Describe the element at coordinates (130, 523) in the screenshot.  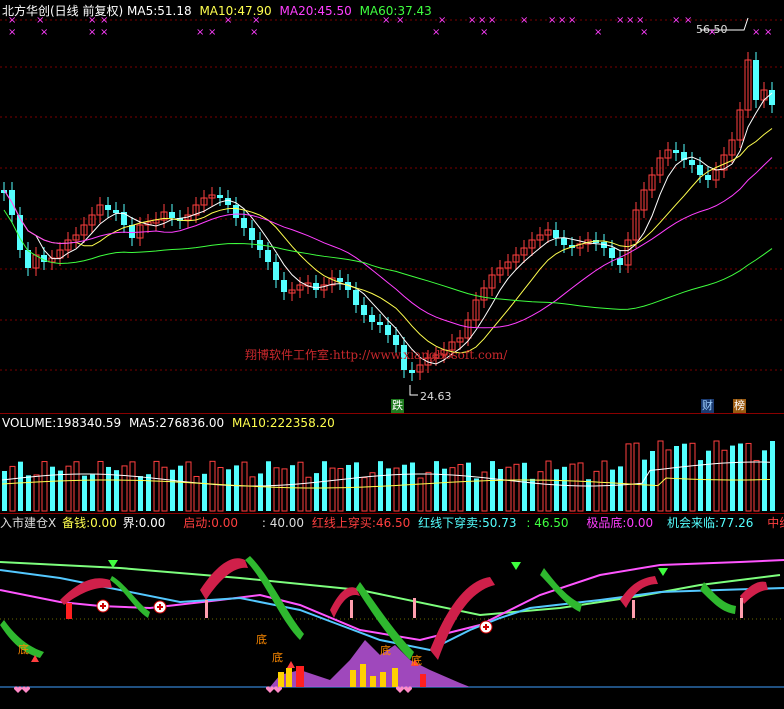
I see `jie-label: 界:` at that location.